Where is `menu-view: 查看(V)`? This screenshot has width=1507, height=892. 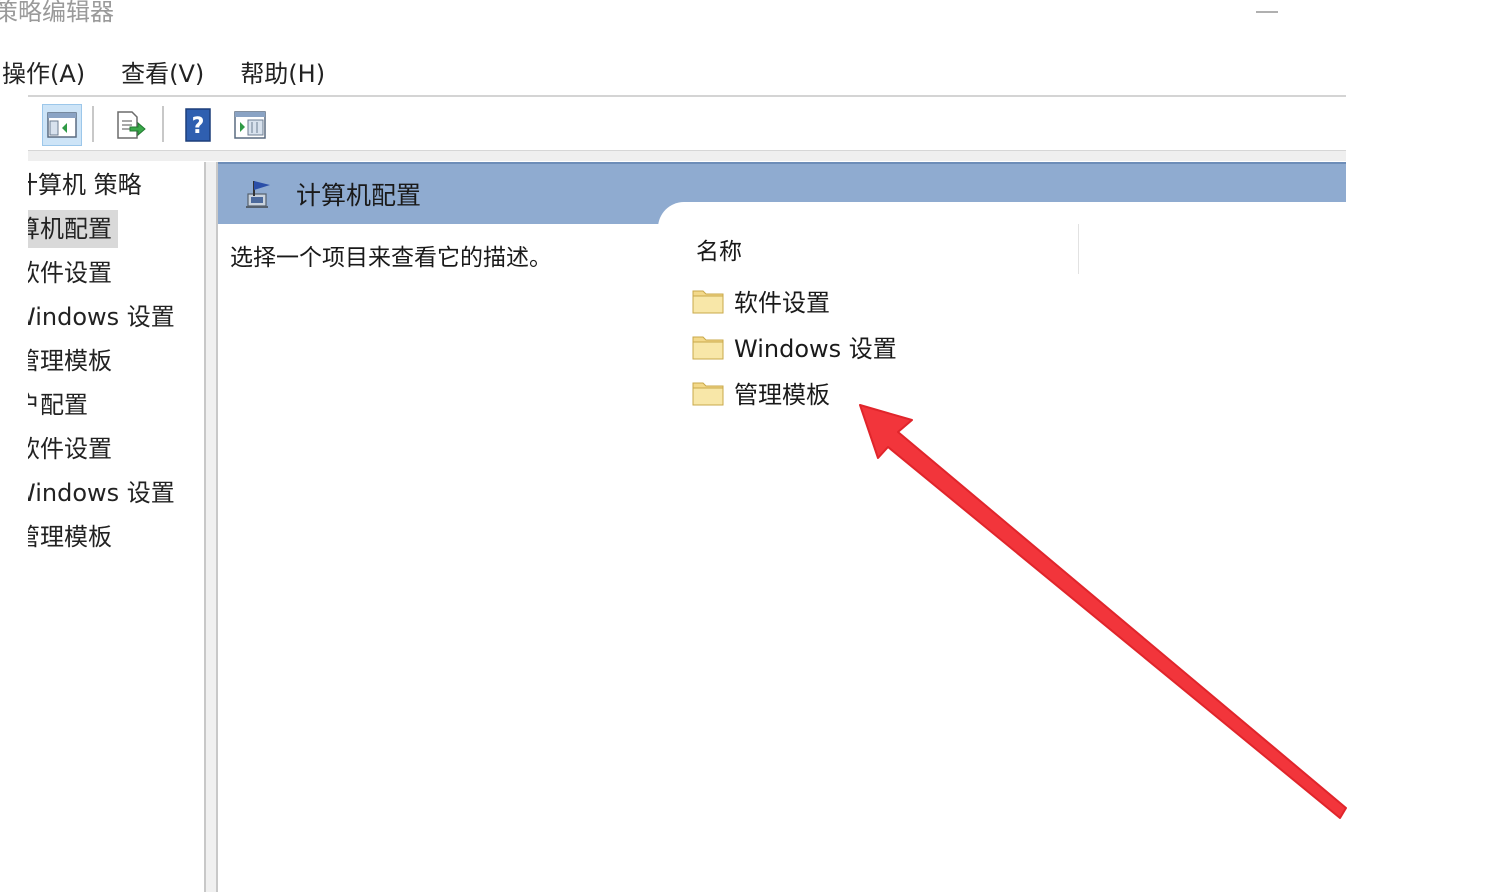
menu-view: 查看(V) is located at coordinates (162, 71).